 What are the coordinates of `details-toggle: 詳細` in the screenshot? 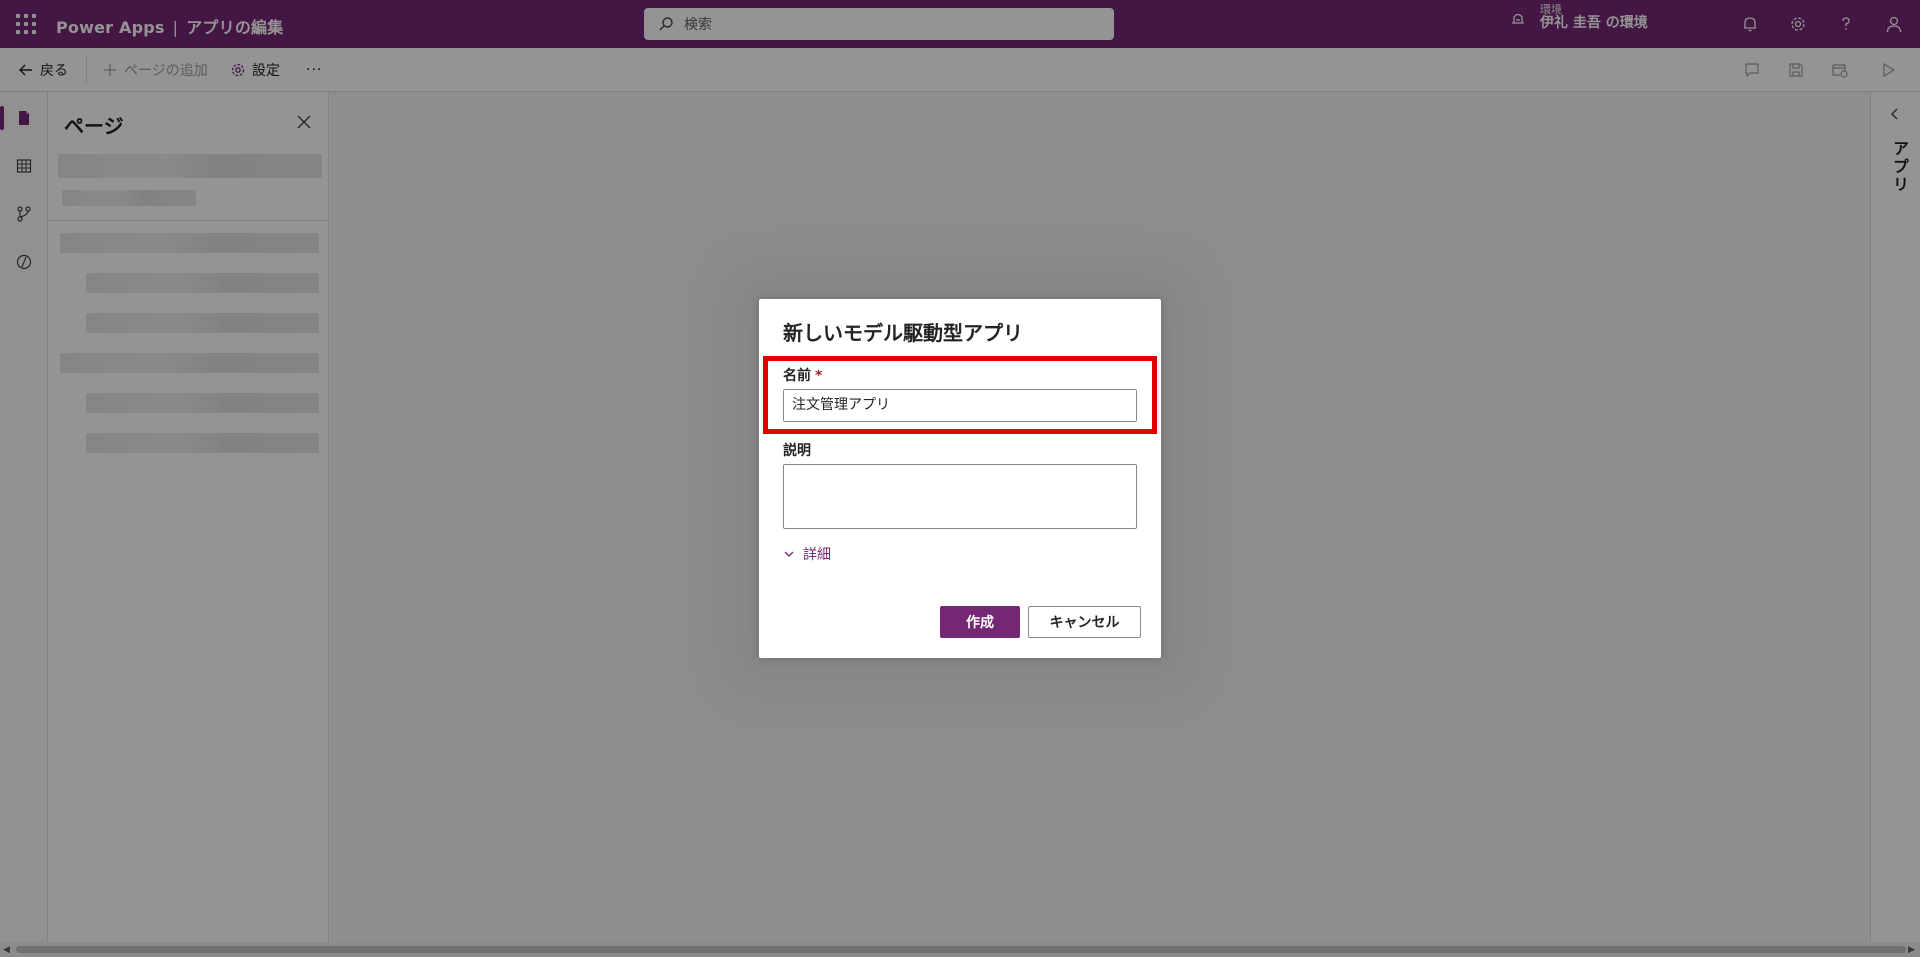 It's located at (807, 554).